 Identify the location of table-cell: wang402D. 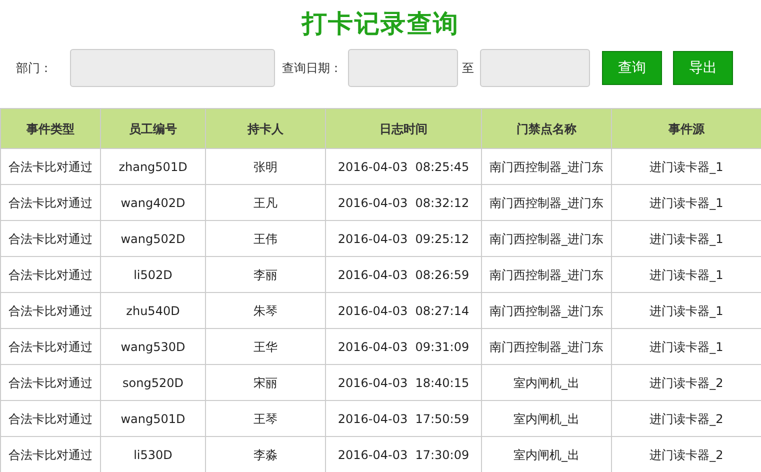
(153, 202).